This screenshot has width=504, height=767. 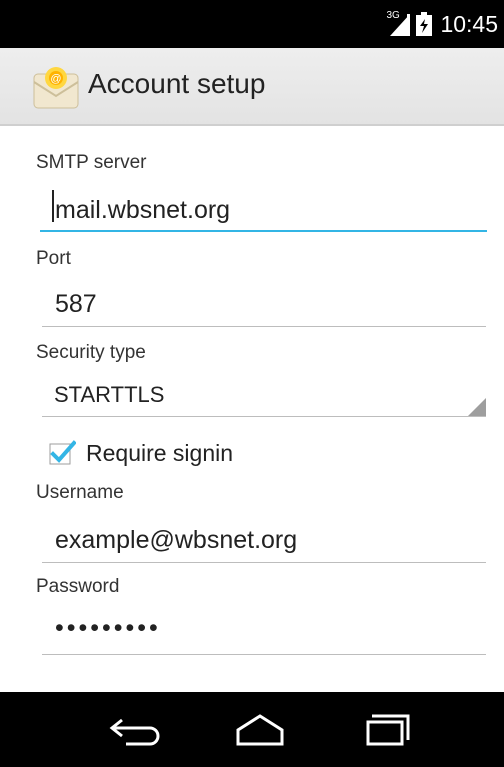 I want to click on page-title: Account setup, so click(x=177, y=83).